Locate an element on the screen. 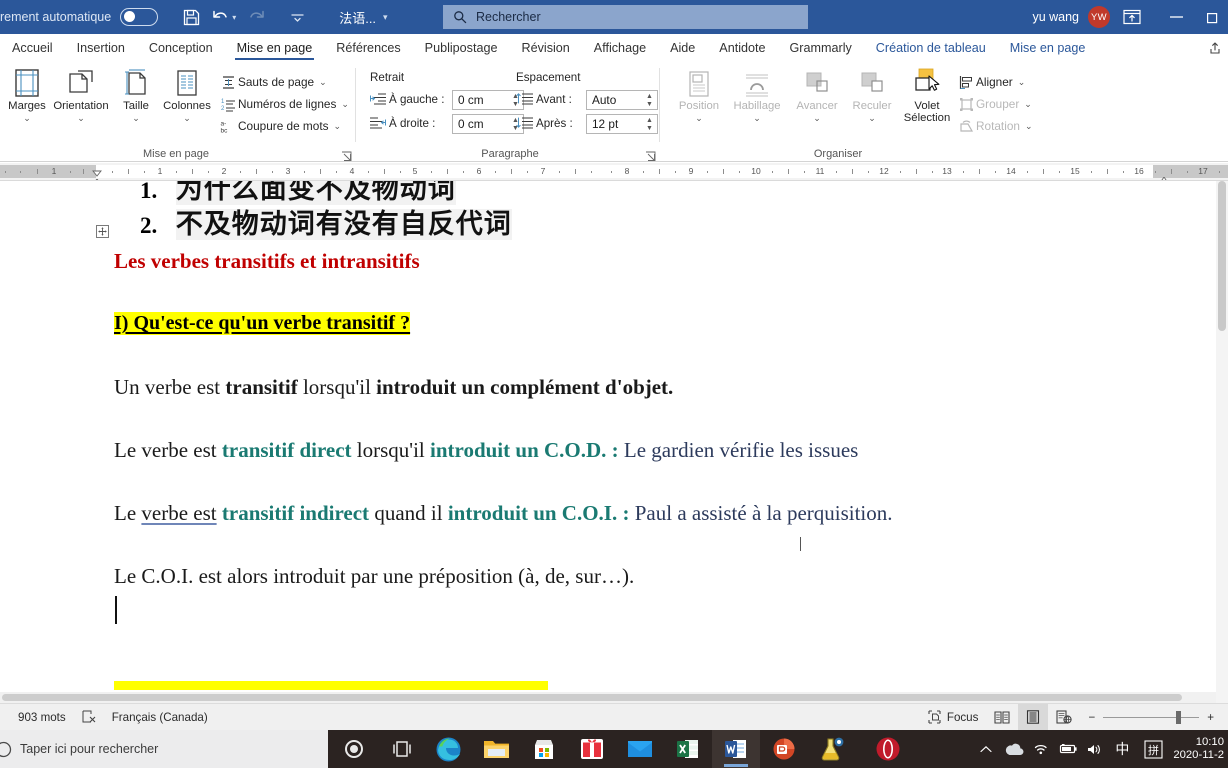 Image resolution: width=1228 pixels, height=768 pixels. align-chevron-down-icon: ⌄ is located at coordinates (1022, 82).